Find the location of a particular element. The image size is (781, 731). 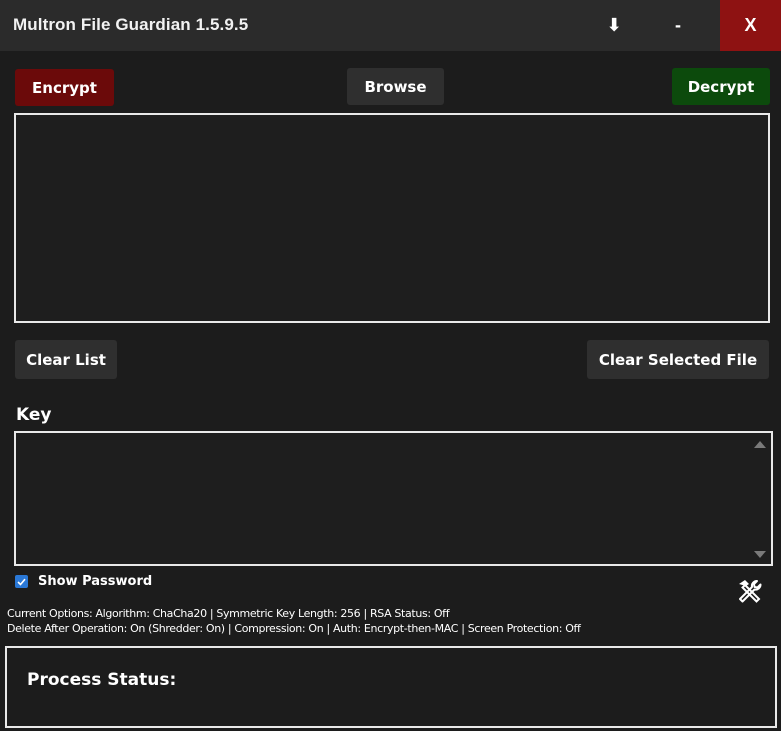

close-button: X is located at coordinates (750, 25).